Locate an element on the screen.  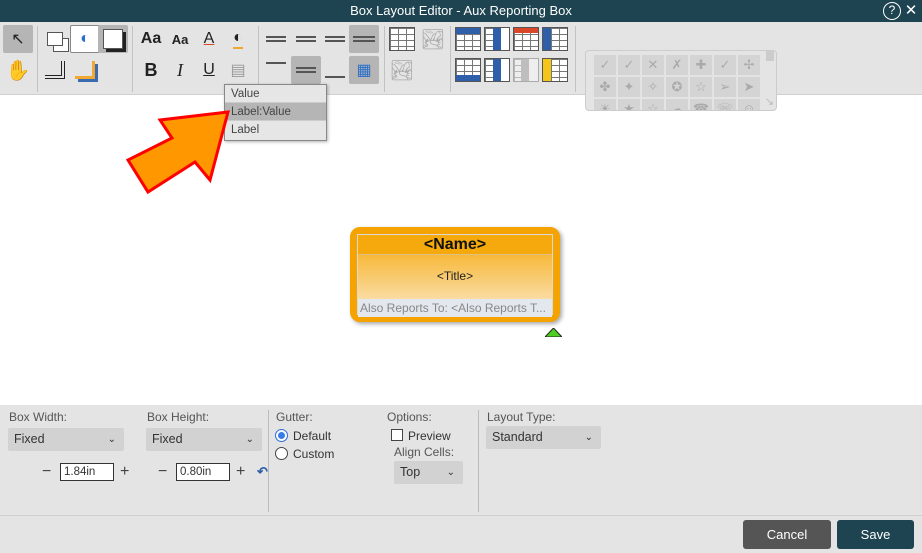
expand-triangle-icon is located at coordinates (553, 332).